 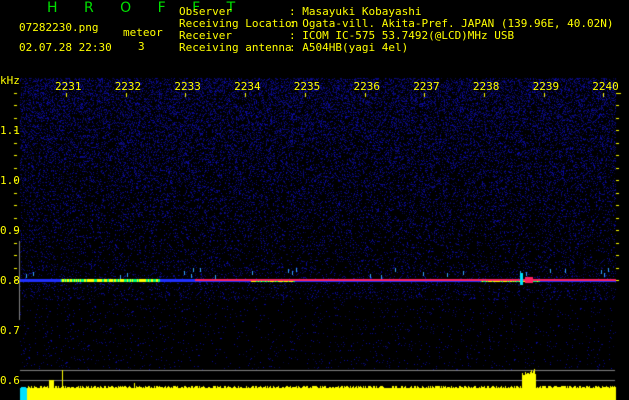 I want to click on time-tick-label: 2231, so click(x=68, y=86).